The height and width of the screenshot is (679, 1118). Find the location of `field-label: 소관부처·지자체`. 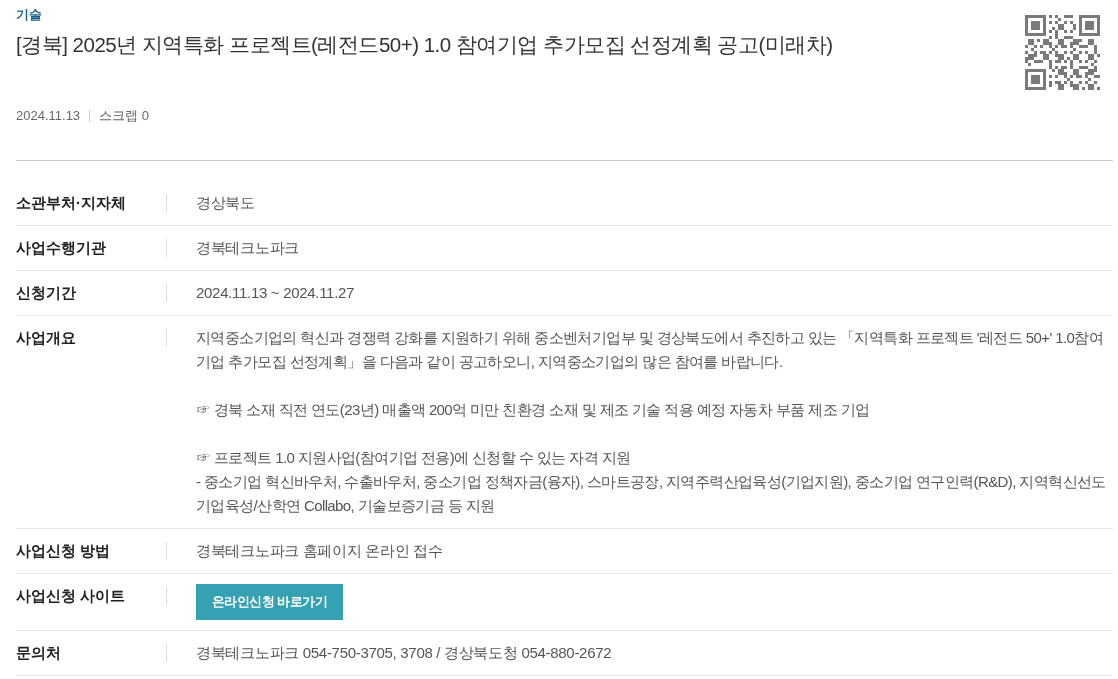

field-label: 소관부처·지자체 is located at coordinates (71, 203).